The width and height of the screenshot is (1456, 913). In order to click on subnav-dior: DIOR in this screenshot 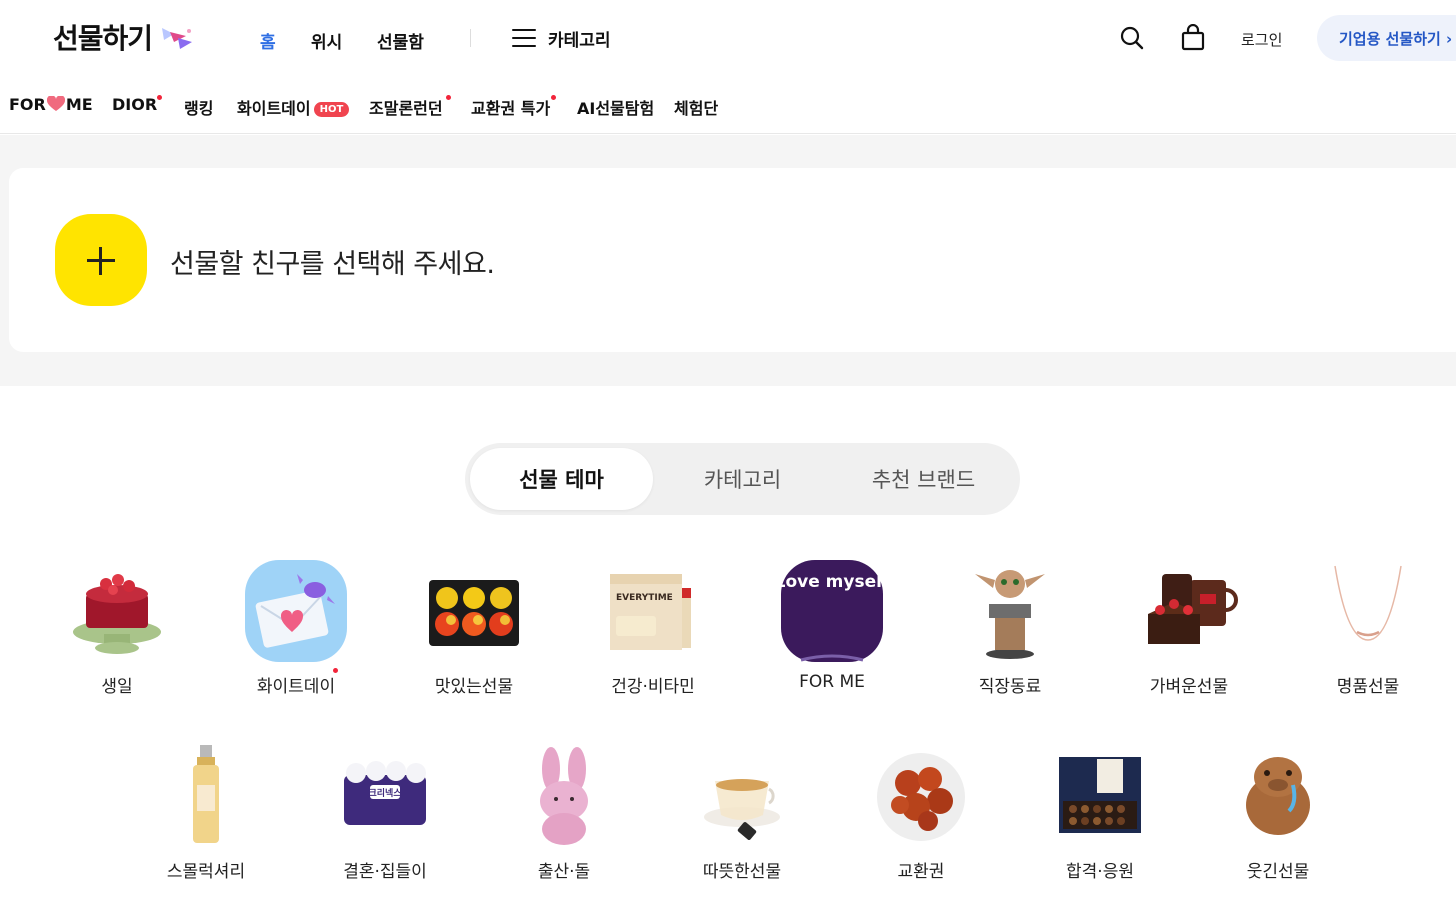, I will do `click(134, 104)`.